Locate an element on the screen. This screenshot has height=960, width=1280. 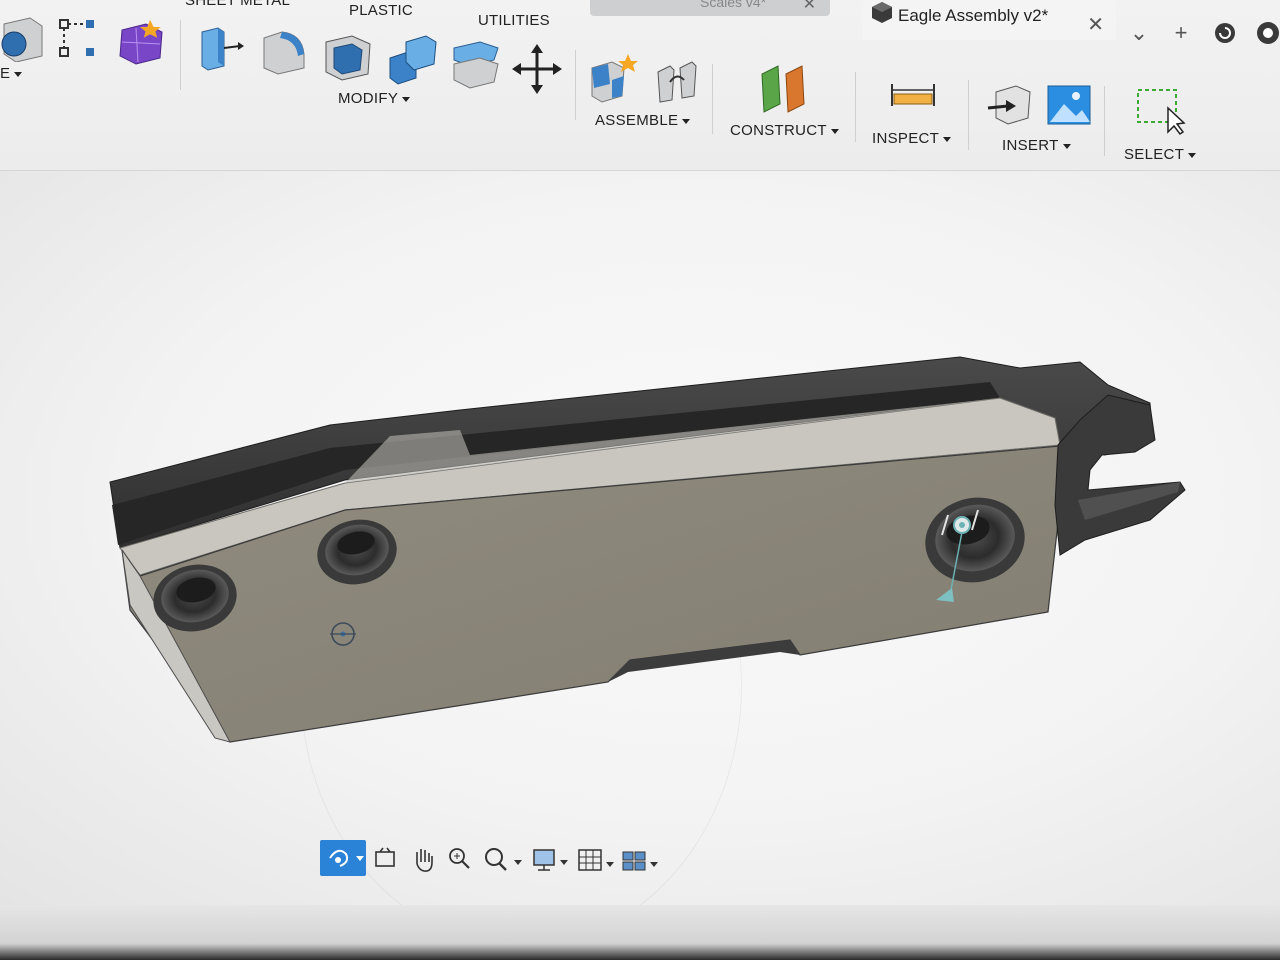
combine-icon is located at coordinates (413, 59).